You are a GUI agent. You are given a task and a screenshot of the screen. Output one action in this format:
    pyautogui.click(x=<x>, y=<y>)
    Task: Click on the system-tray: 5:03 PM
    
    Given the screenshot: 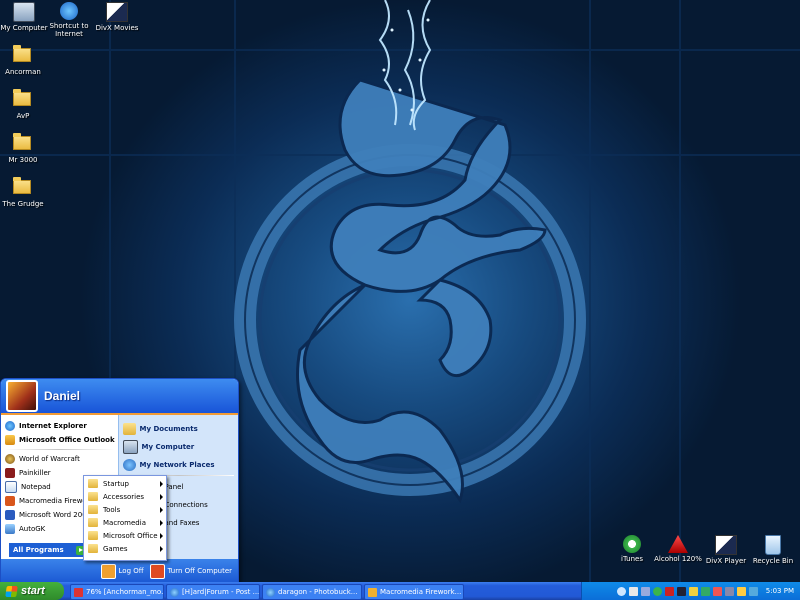 What is the action you would take?
    pyautogui.click(x=690, y=591)
    